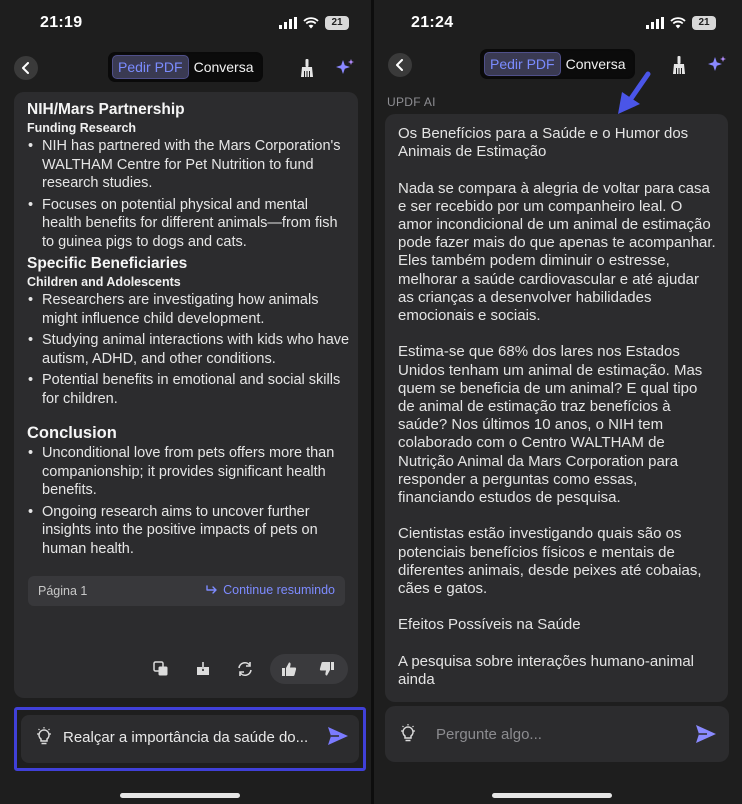  I want to click on page-footer: Página 1 Continue resumindo, so click(186, 591).